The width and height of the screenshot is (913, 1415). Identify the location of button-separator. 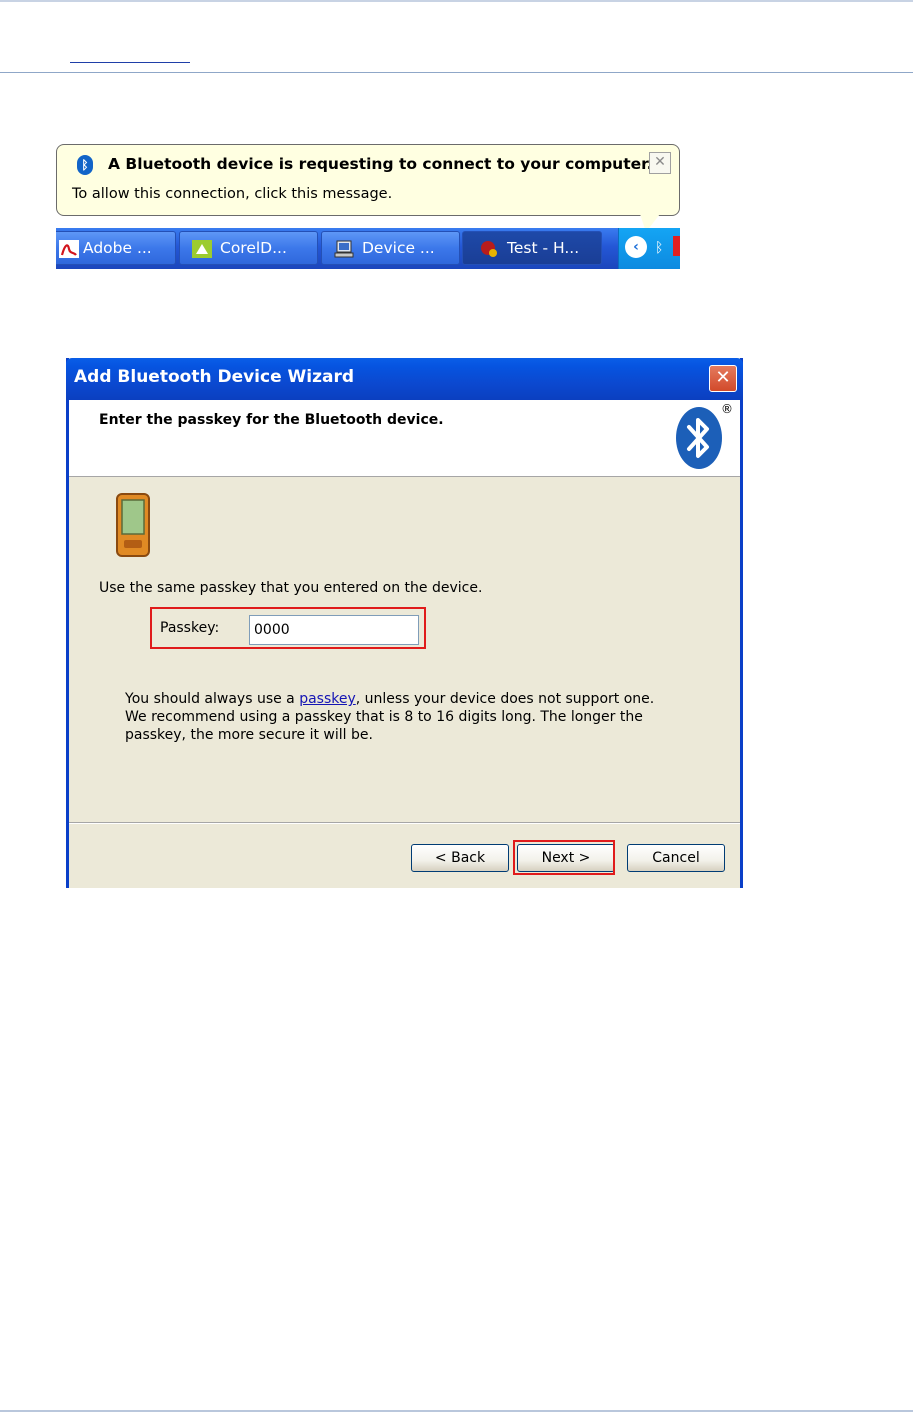
(404, 823).